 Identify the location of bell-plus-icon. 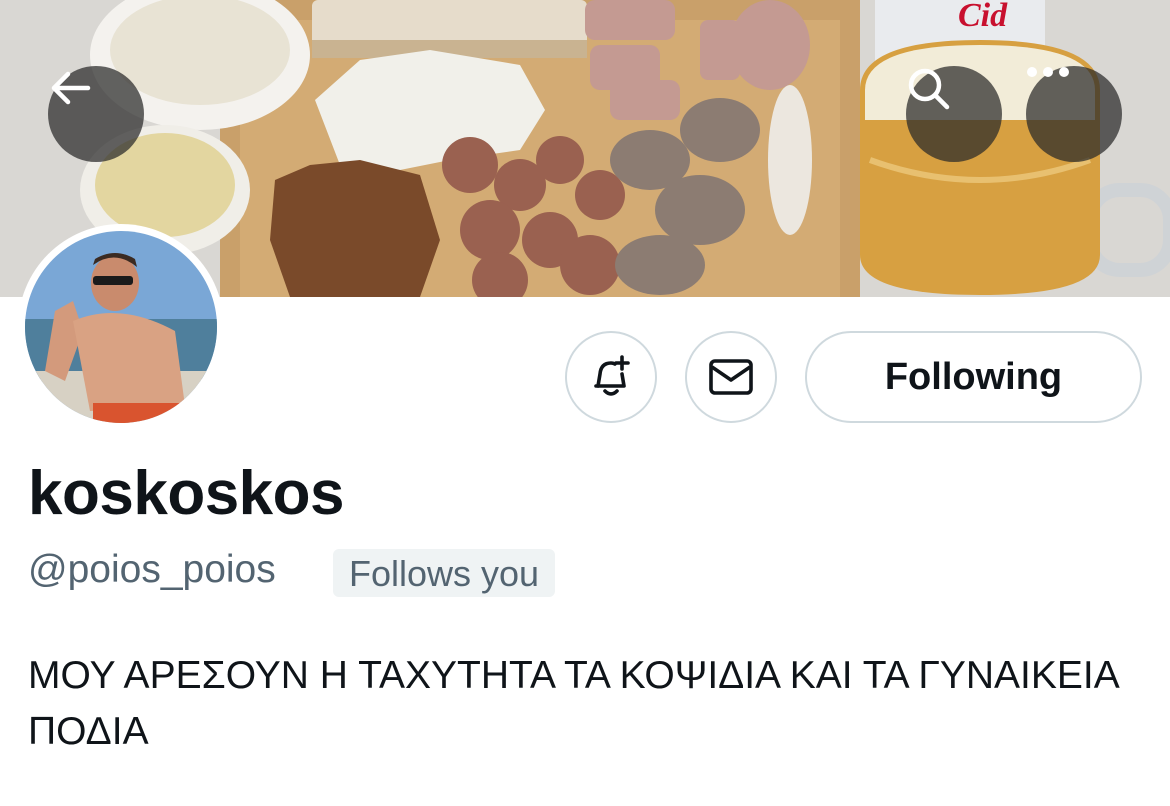
(612, 375).